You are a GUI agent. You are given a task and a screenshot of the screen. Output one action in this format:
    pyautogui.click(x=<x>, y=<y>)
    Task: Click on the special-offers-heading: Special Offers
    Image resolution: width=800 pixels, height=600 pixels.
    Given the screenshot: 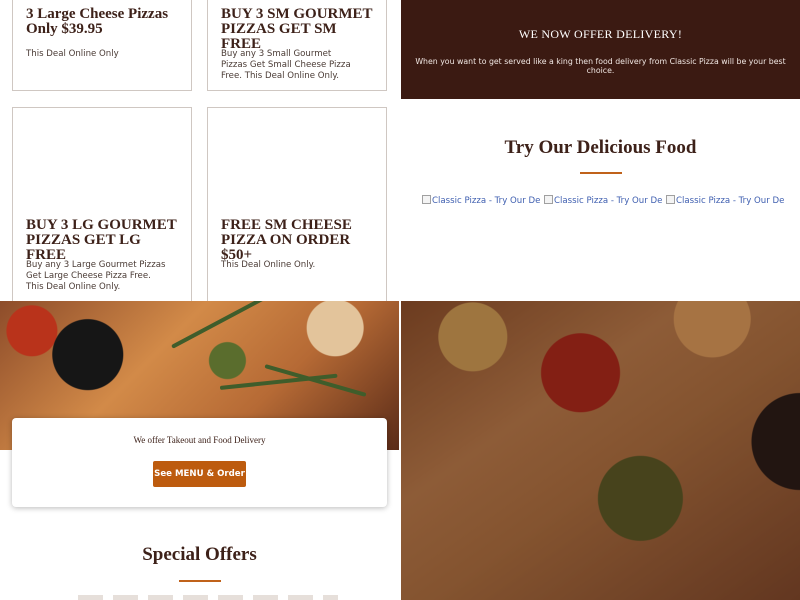 What is the action you would take?
    pyautogui.click(x=199, y=554)
    